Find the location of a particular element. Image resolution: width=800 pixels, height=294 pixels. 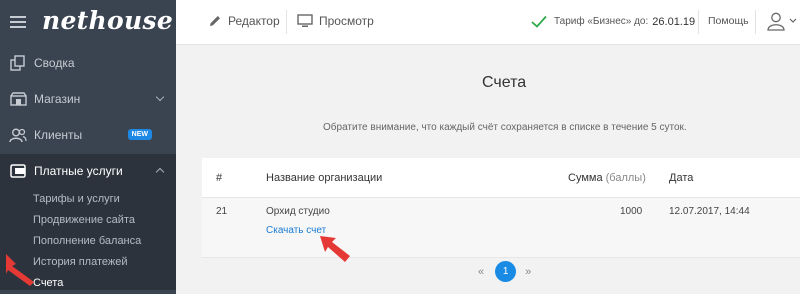

preview-label: Просмотр is located at coordinates (346, 21).